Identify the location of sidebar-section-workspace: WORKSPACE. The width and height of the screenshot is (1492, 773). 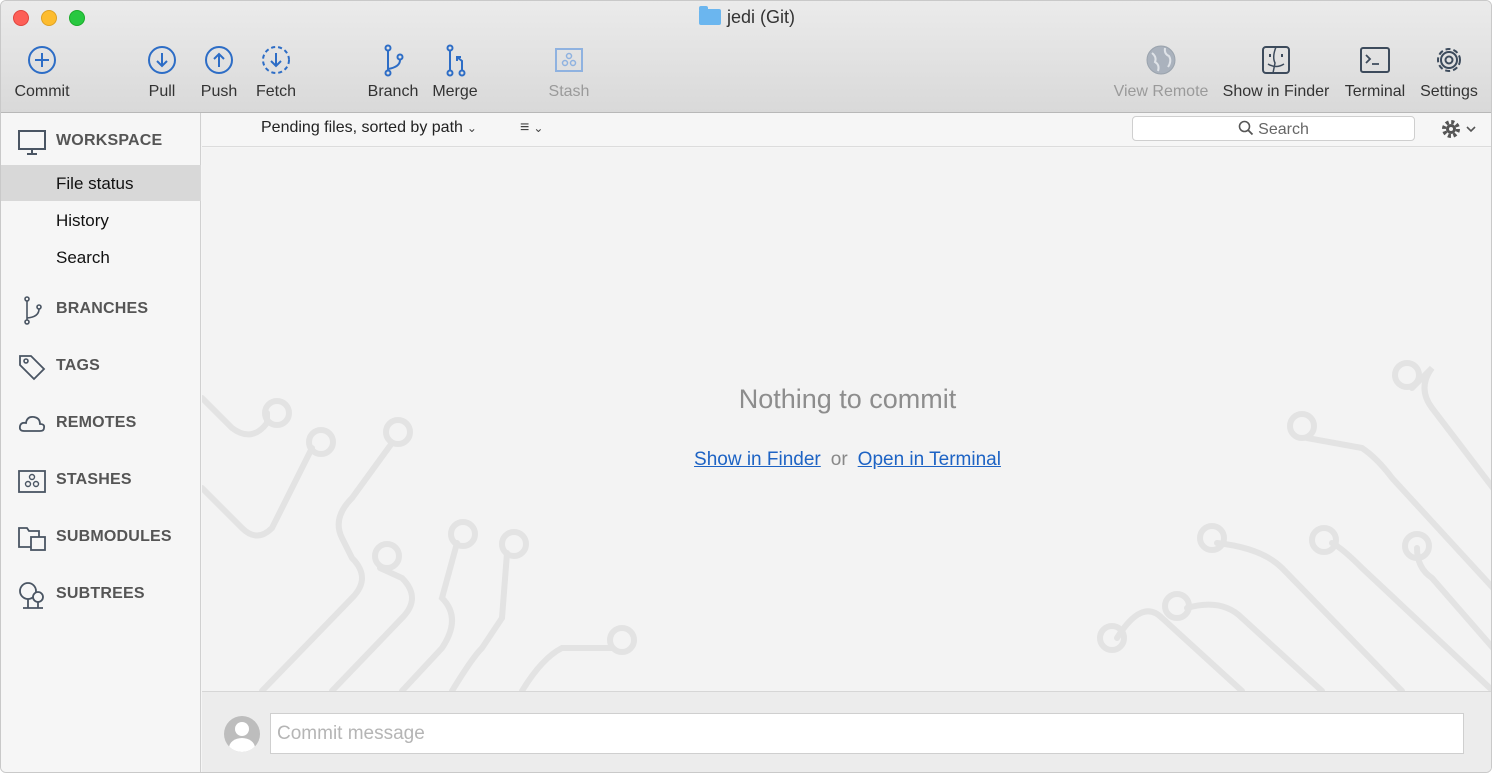
(101, 141).